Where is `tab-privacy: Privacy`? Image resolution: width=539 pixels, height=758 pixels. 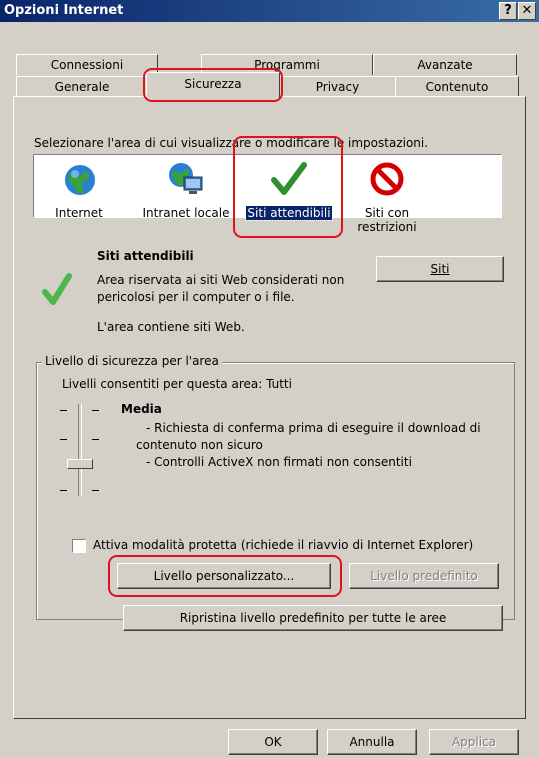
tab-privacy: Privacy is located at coordinates (337, 86).